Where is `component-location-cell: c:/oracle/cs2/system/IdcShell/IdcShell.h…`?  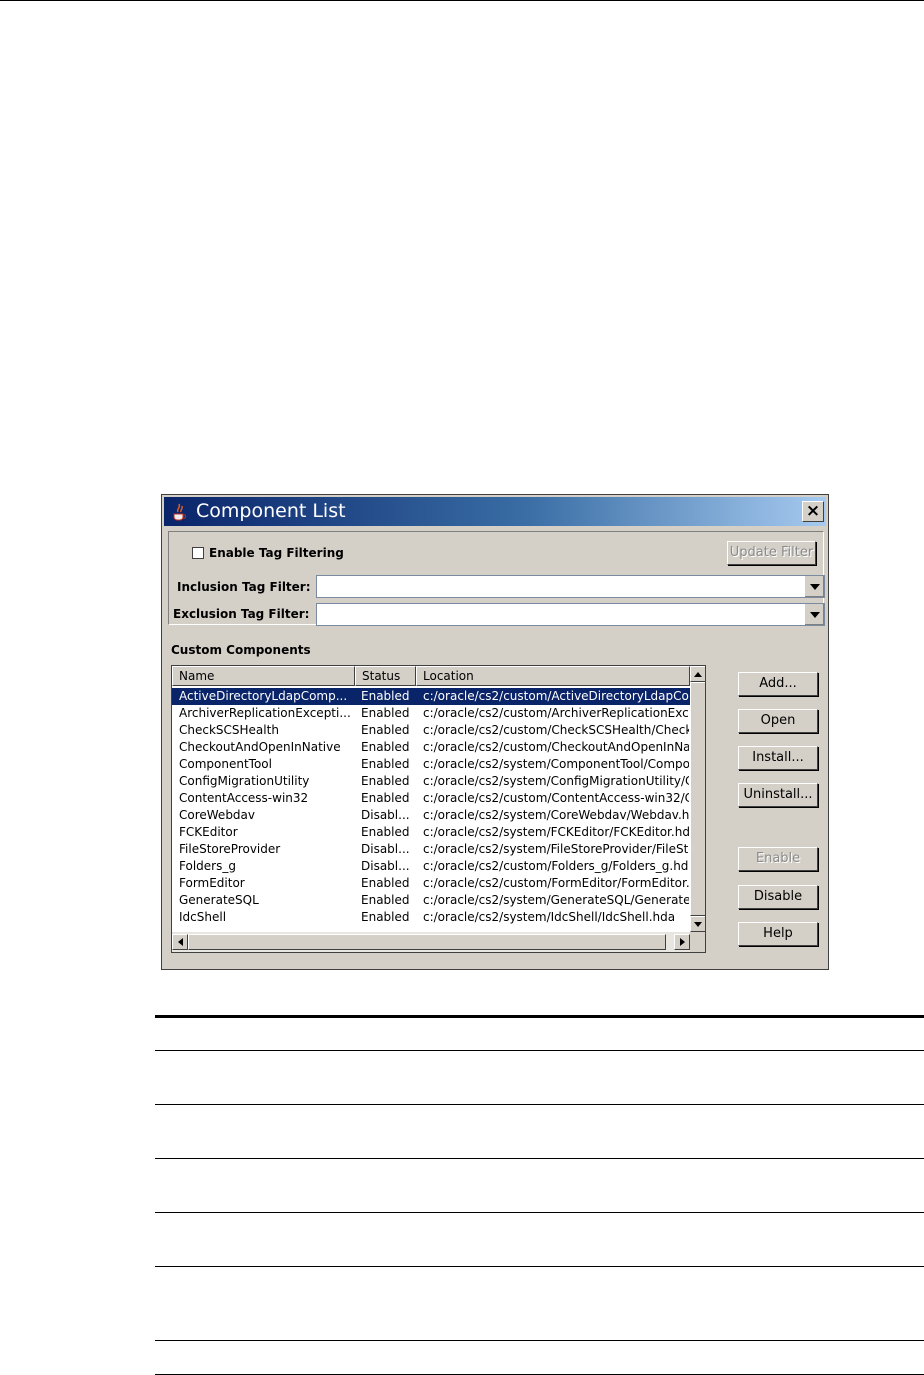 component-location-cell: c:/oracle/cs2/system/IdcShell/IdcShell.h… is located at coordinates (549, 917).